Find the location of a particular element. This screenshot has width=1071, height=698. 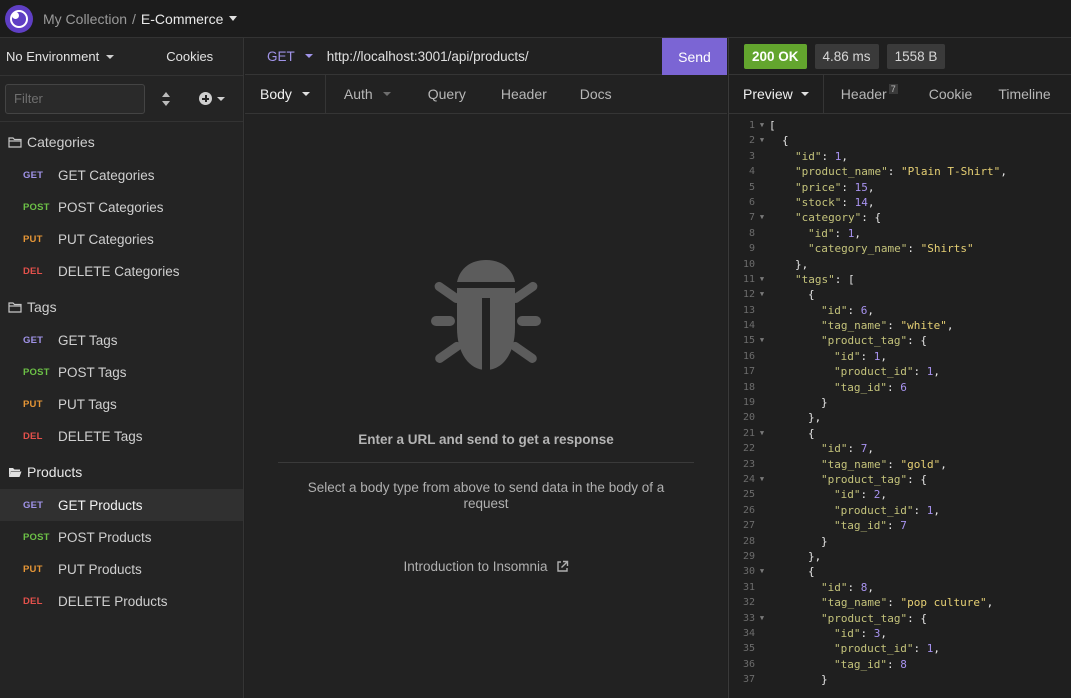

folder-tags: Tags is located at coordinates (121, 307).